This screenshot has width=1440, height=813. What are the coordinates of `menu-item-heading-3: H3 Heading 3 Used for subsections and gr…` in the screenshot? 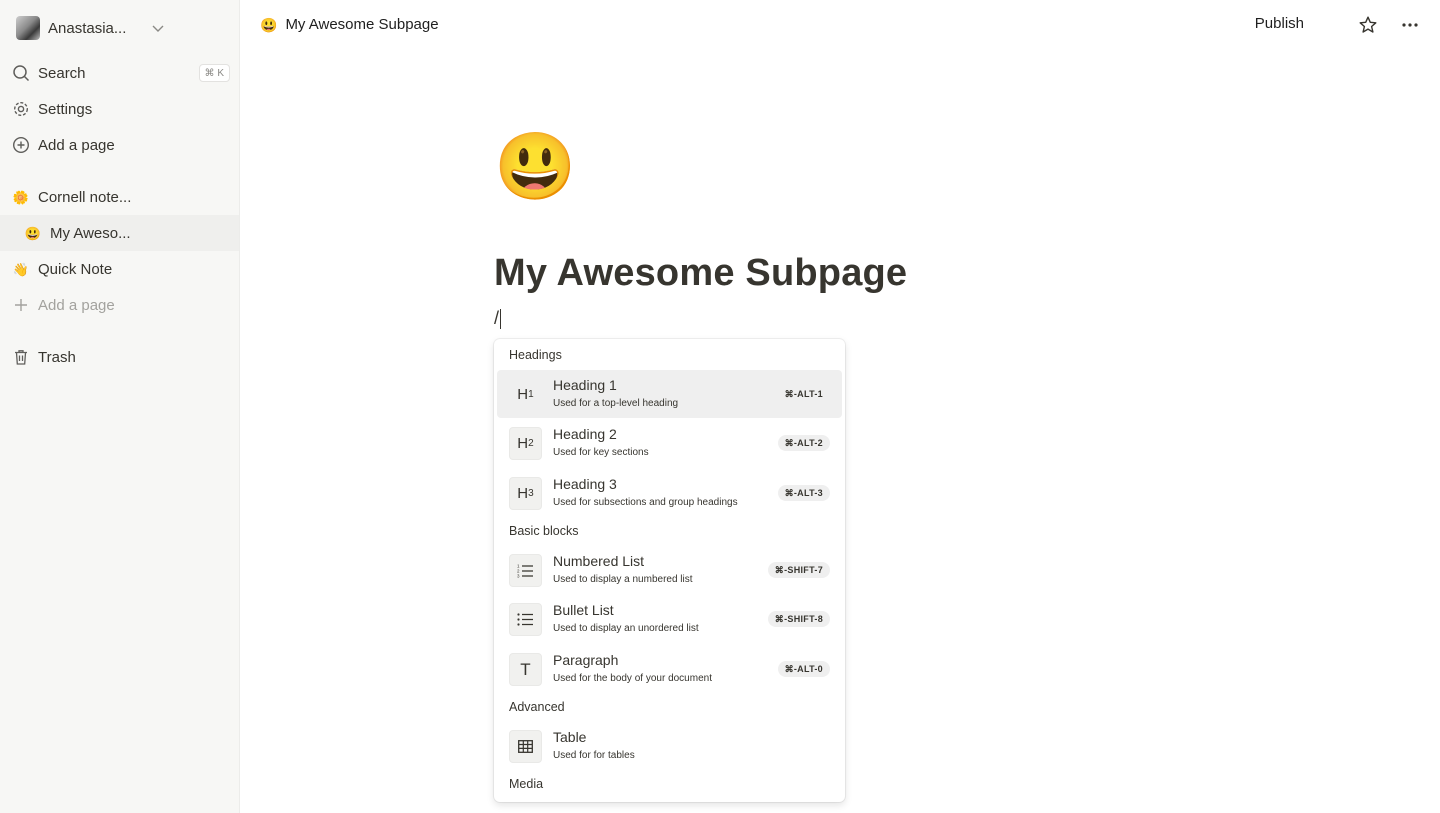 It's located at (669, 493).